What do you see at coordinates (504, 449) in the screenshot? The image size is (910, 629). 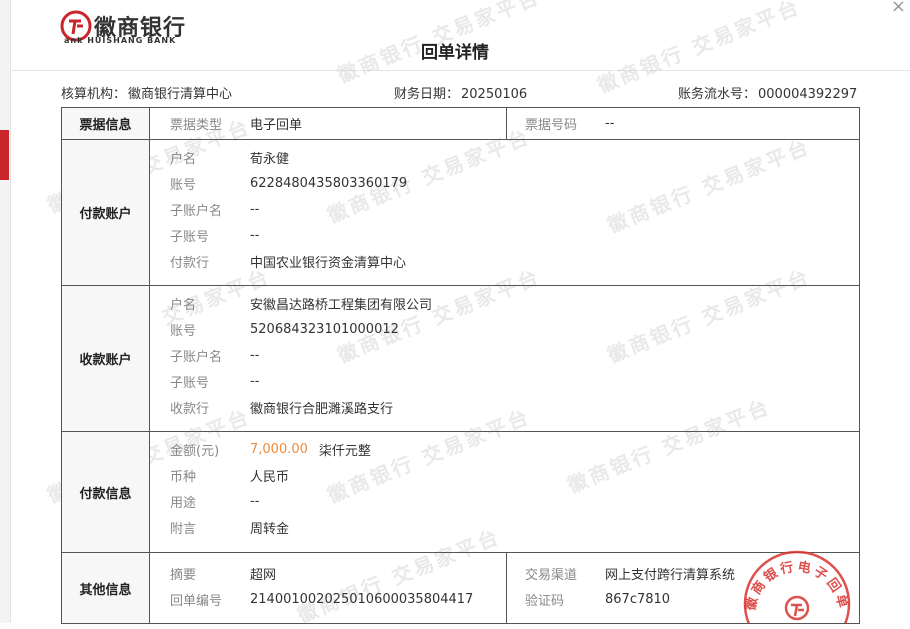 I see `amount-row: 金额(元) 7,000.00 柒仟元整` at bounding box center [504, 449].